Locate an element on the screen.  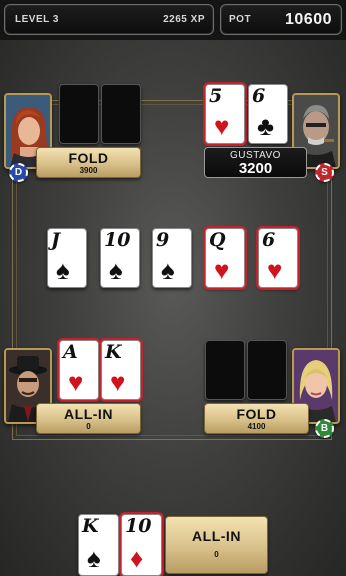
hero-plaque: ALL-IN 0 is located at coordinates (216, 545).